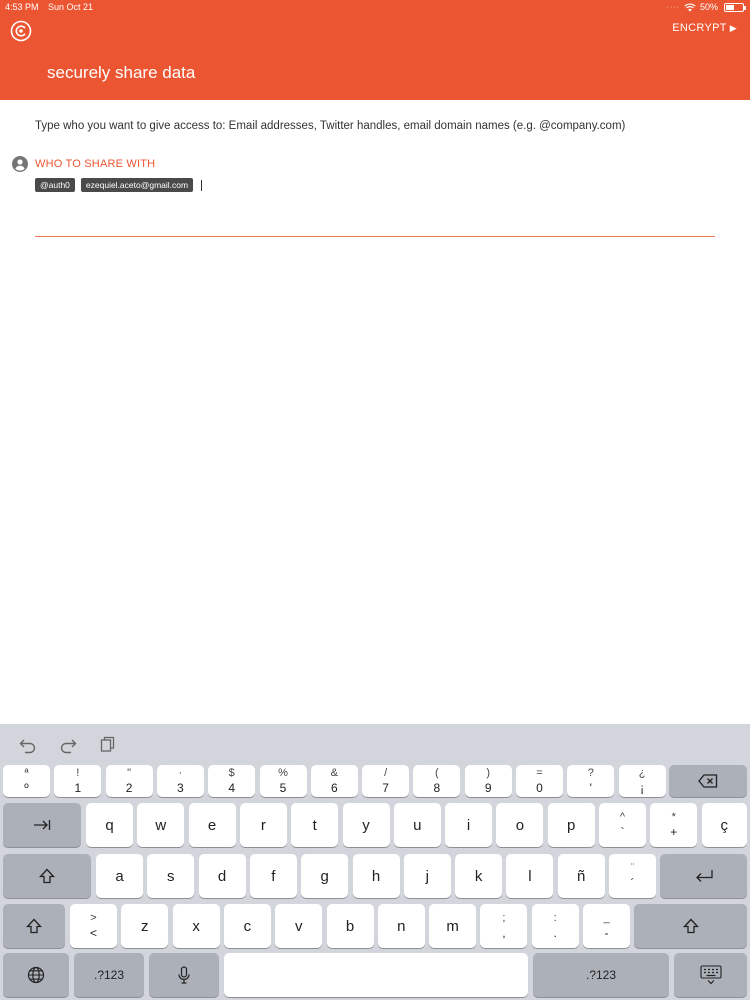 The width and height of the screenshot is (750, 1000). I want to click on key-number: & 6, so click(334, 781).